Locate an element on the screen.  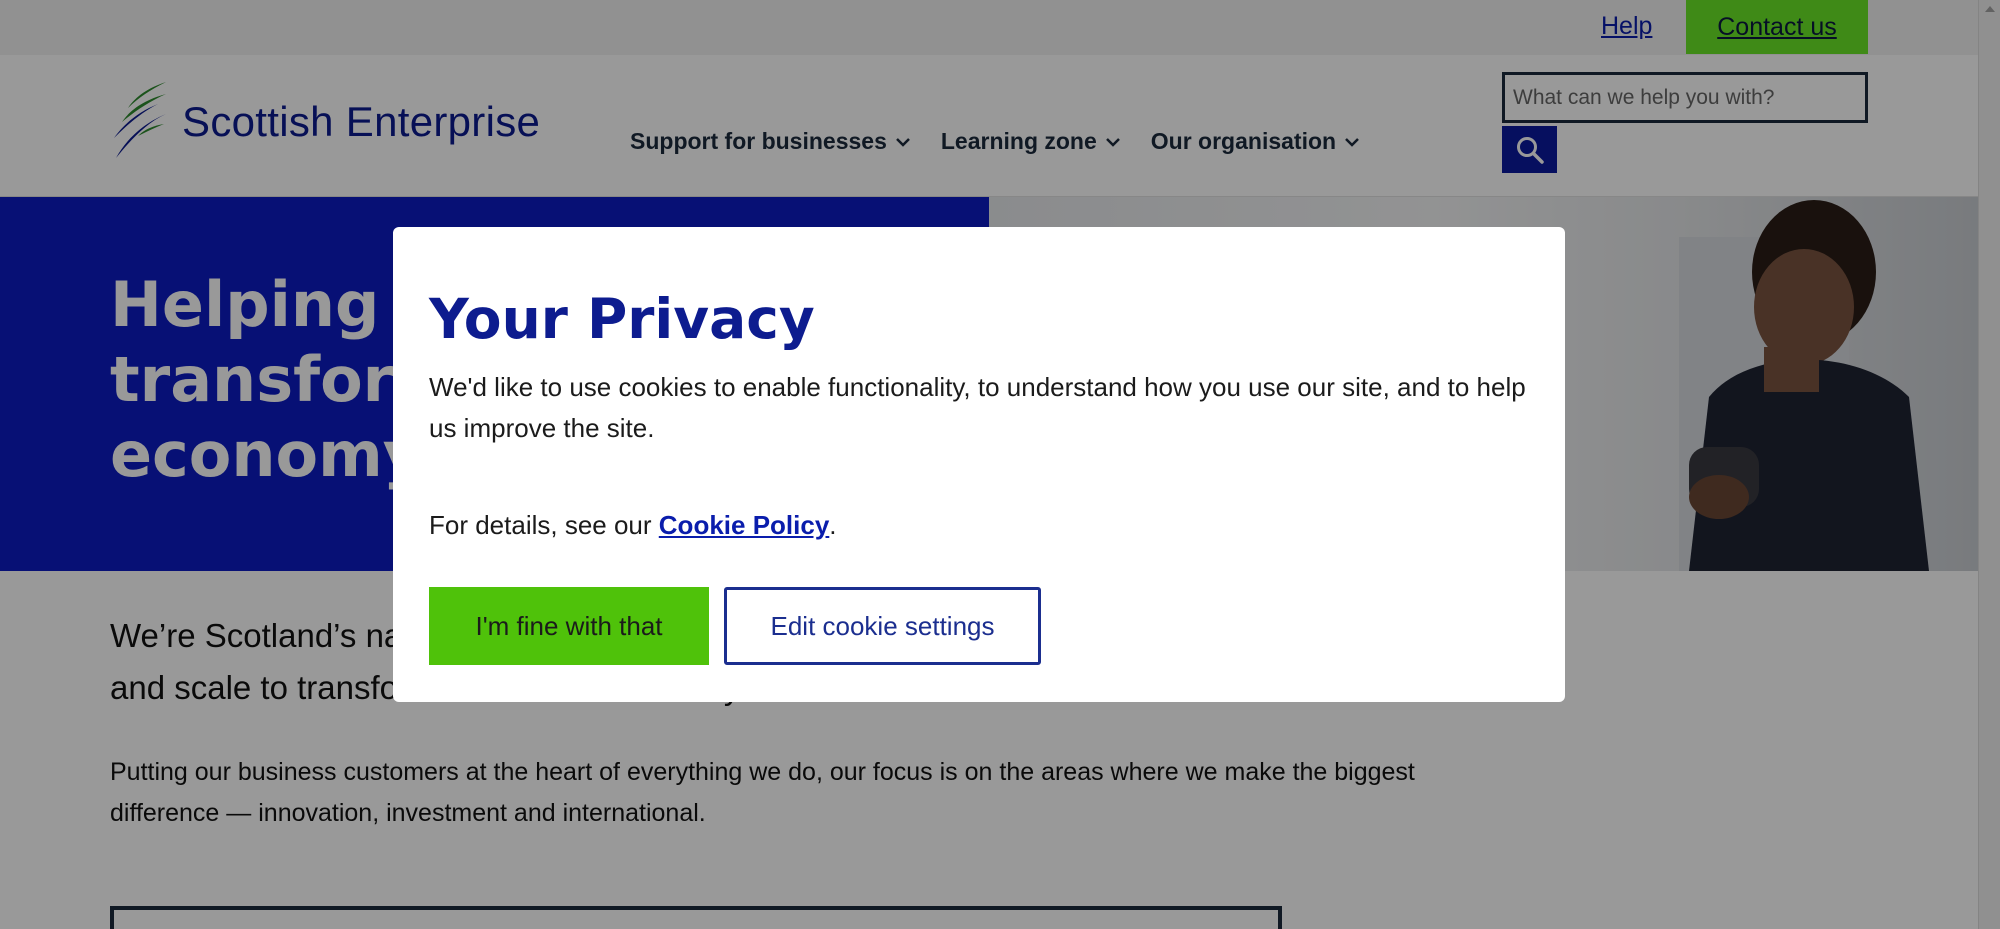
cookie-dialog-title: Your Privacy is located at coordinates (622, 319).